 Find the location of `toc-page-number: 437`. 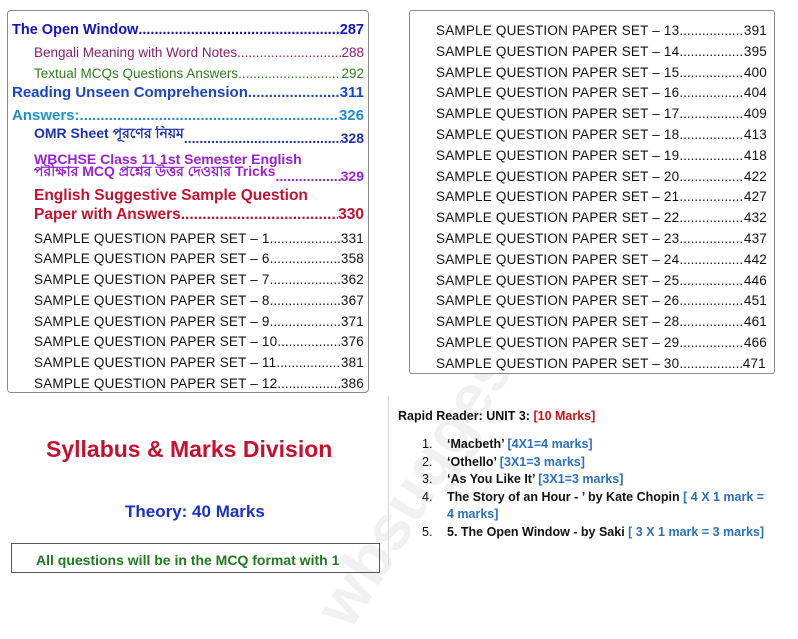

toc-page-number: 437 is located at coordinates (755, 238).